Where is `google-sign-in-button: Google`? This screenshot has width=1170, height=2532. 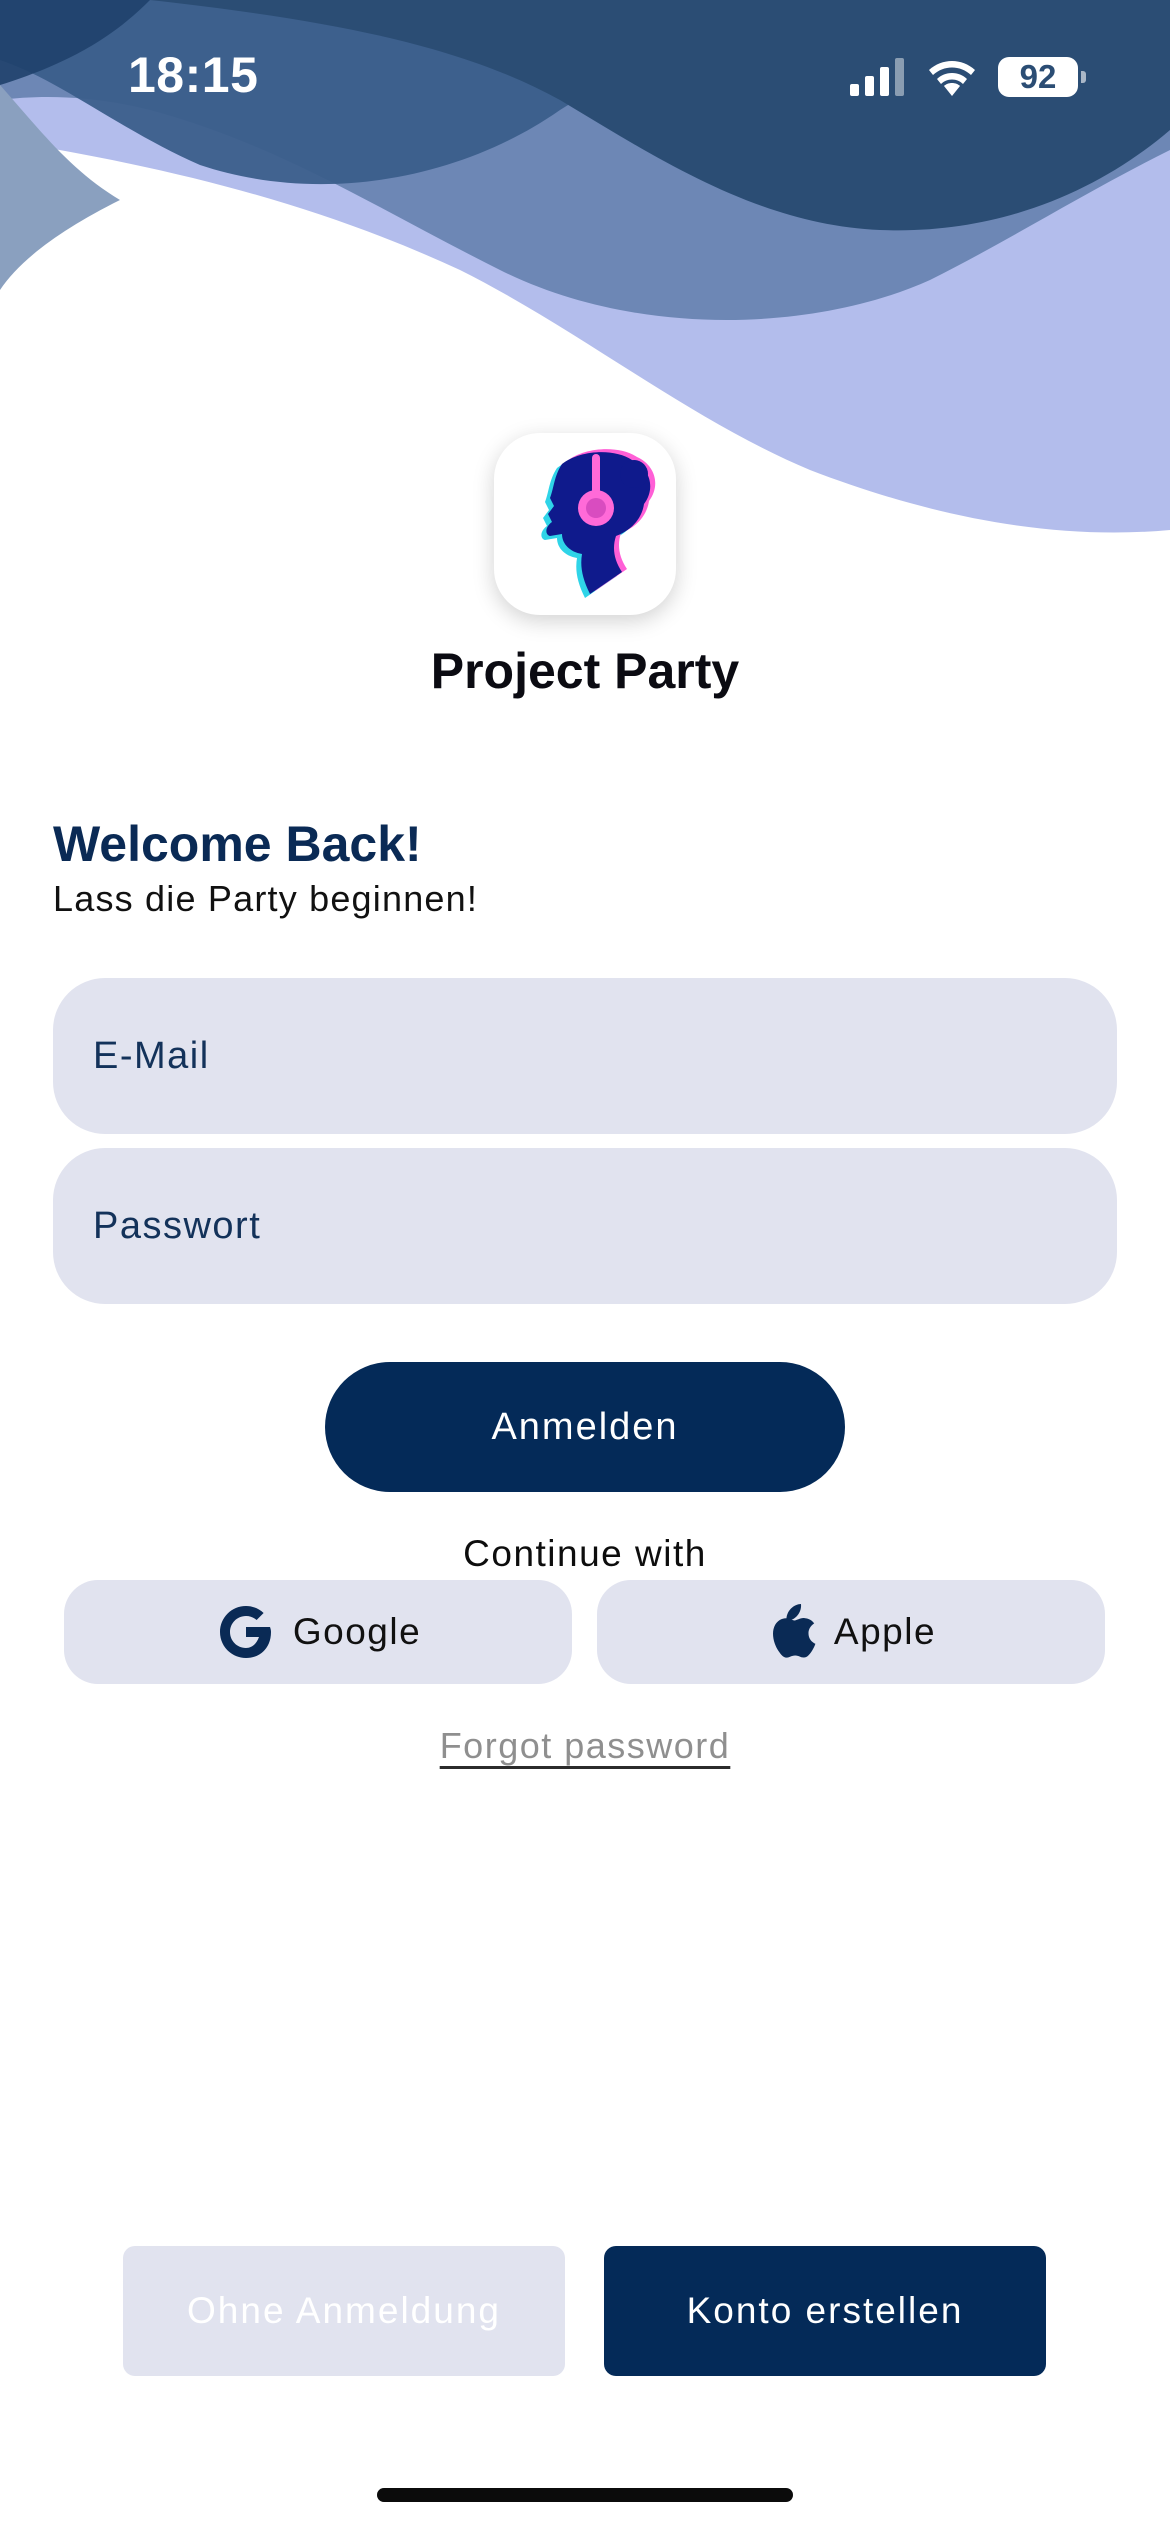 google-sign-in-button: Google is located at coordinates (318, 1632).